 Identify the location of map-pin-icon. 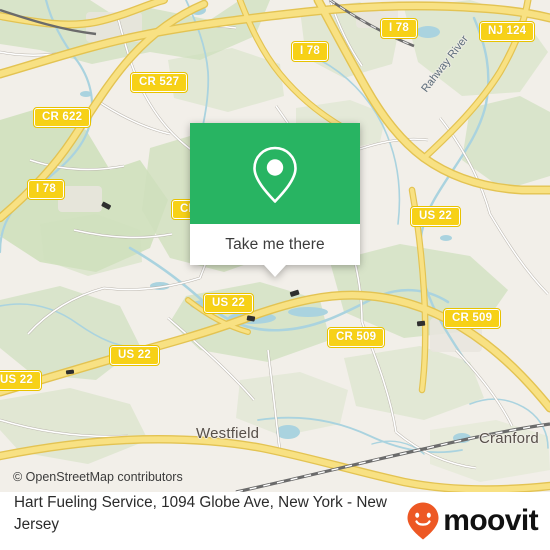
(275, 174).